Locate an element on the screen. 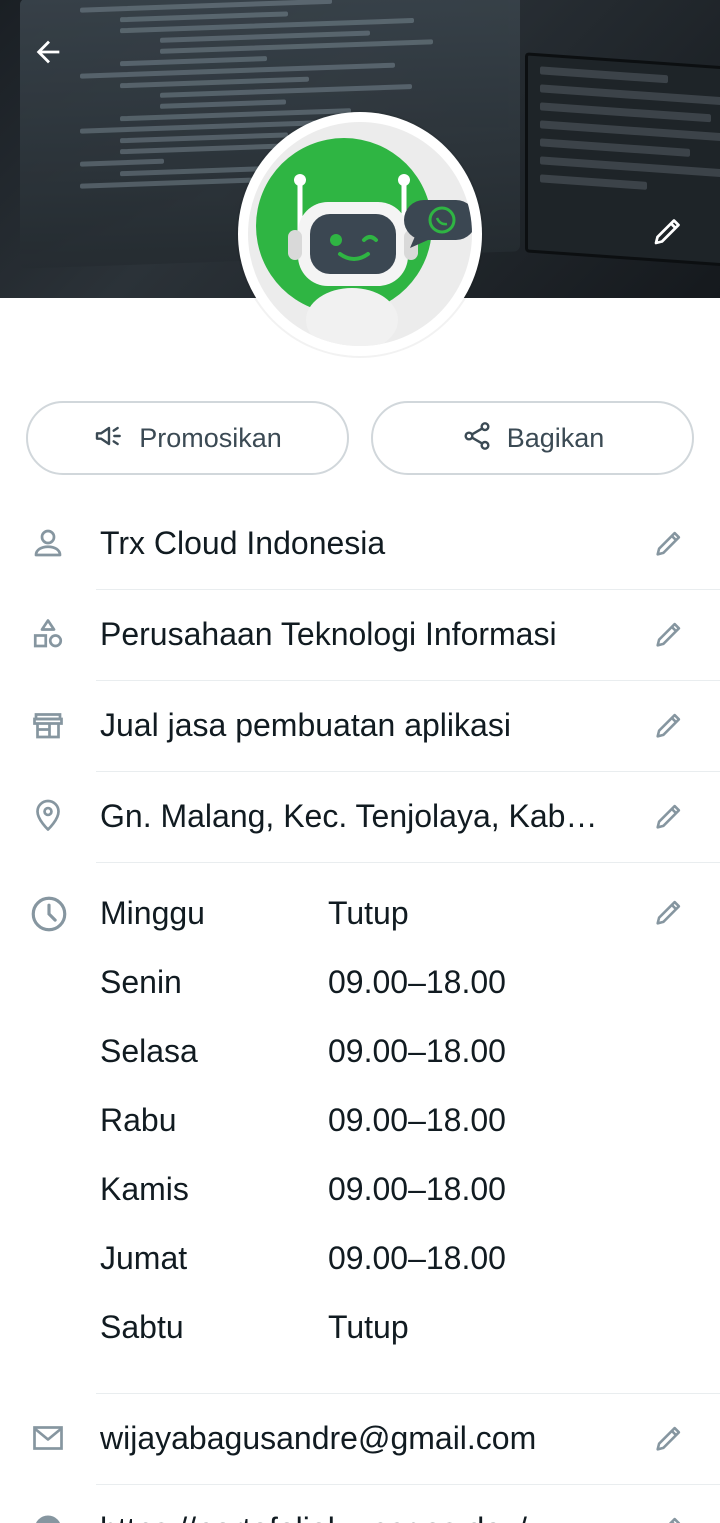 This screenshot has height=1523, width=720. edit-hours-button is located at coordinates (669, 912).